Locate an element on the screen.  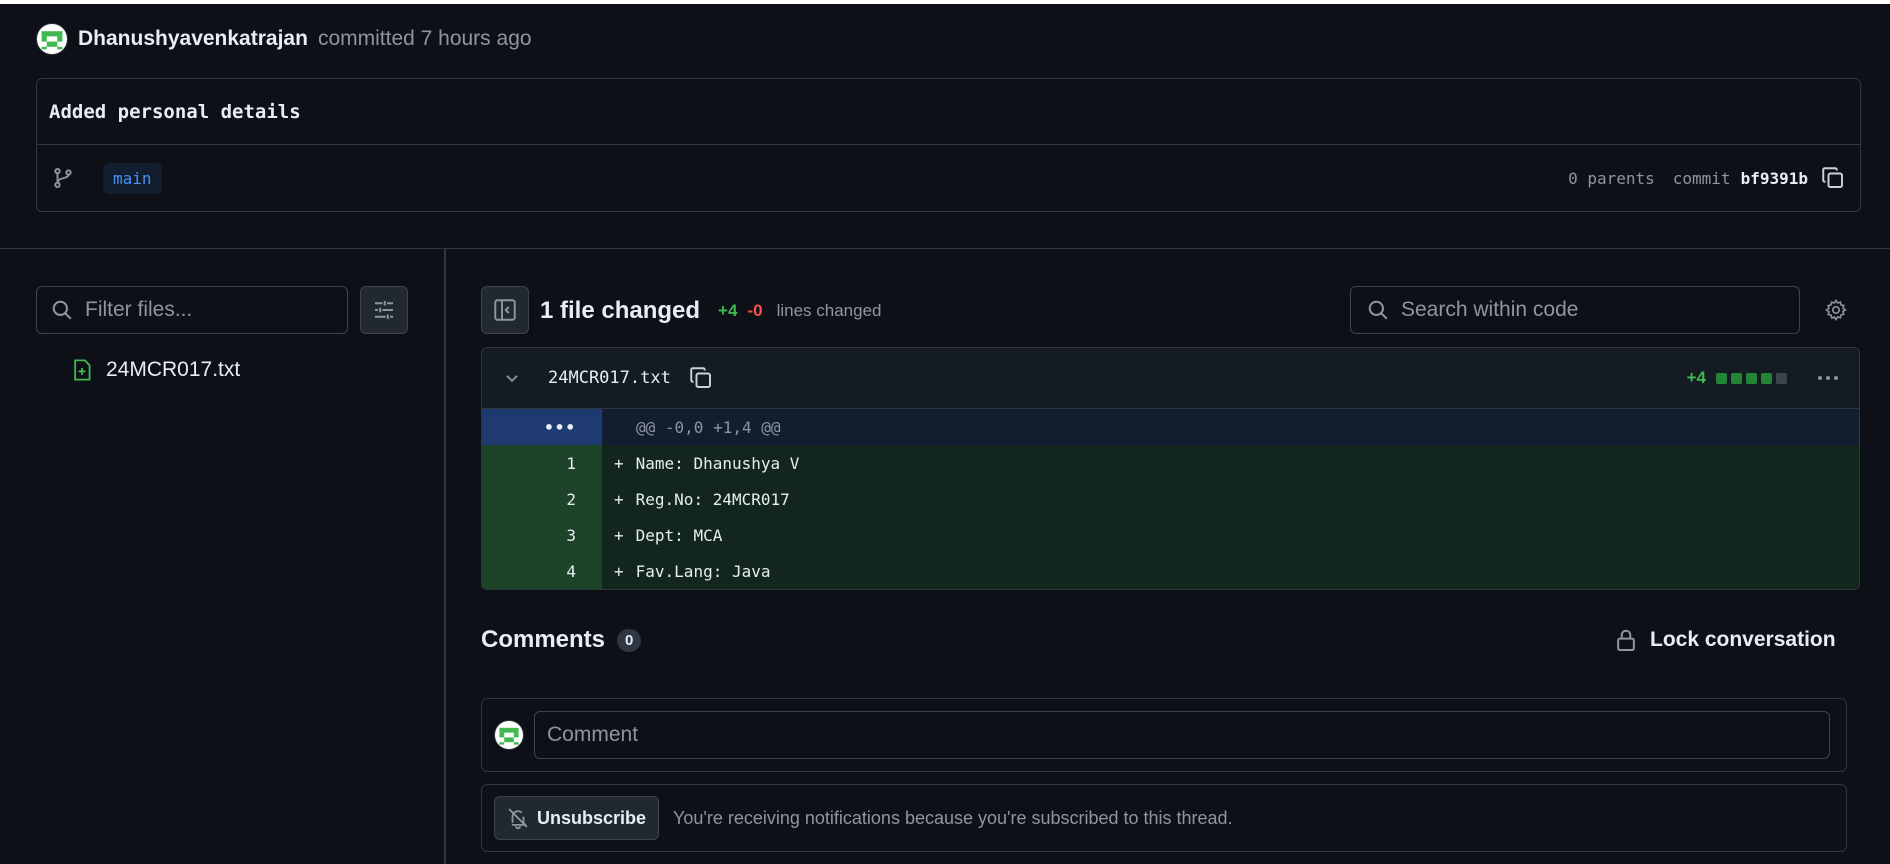
current-user-avatar is located at coordinates (509, 735).